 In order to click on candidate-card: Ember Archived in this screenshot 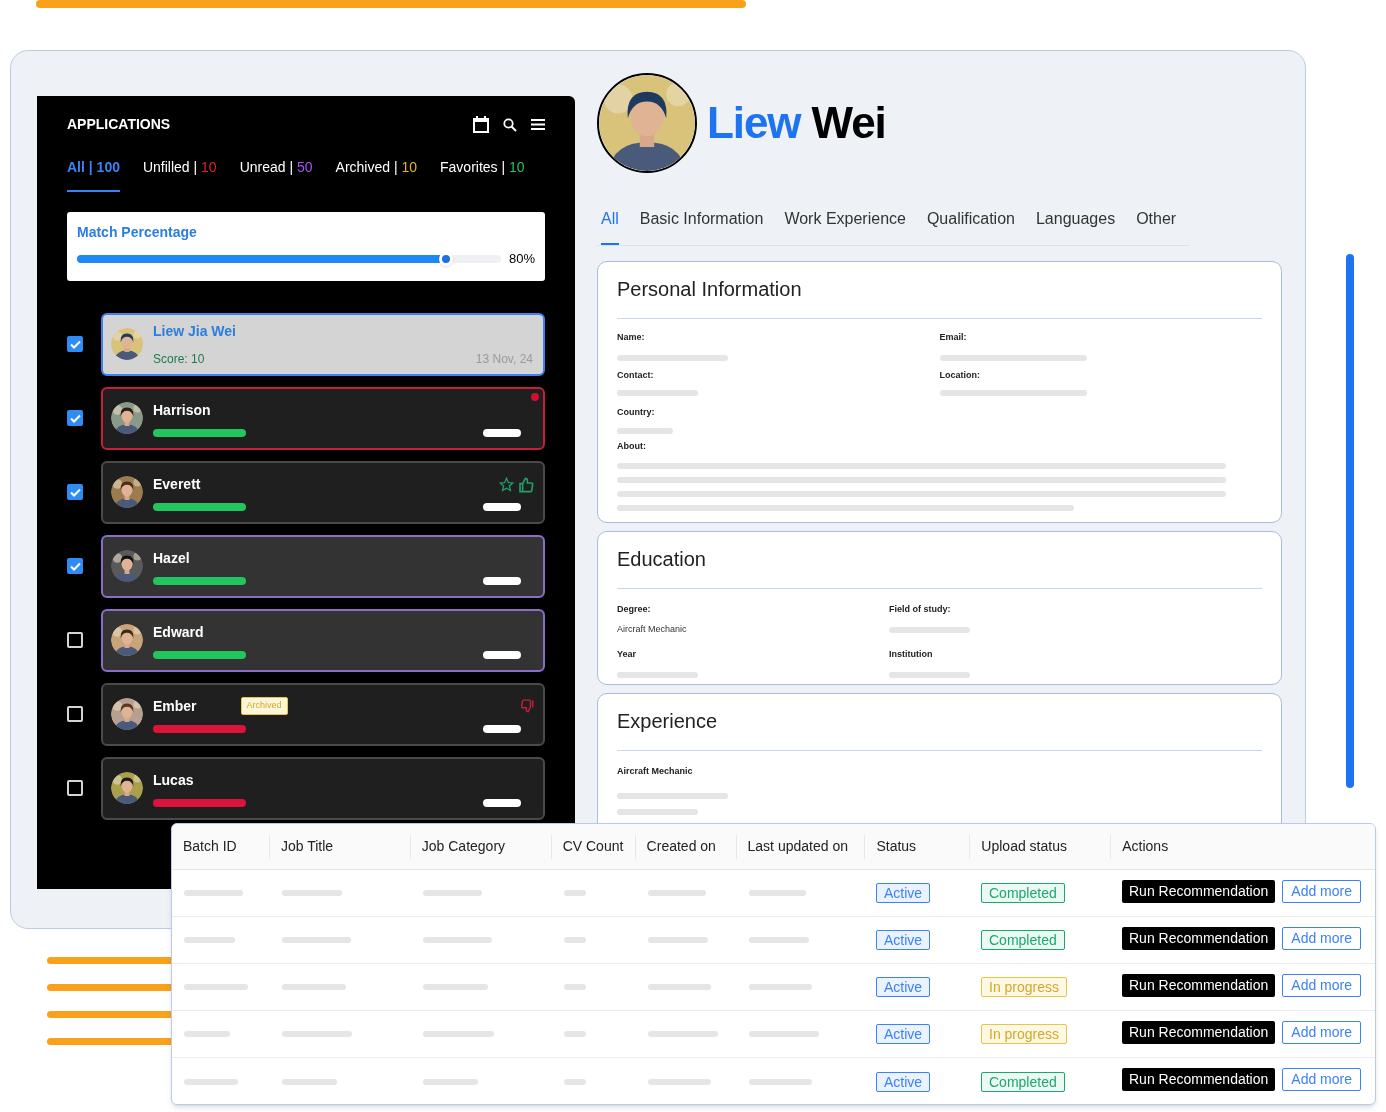, I will do `click(323, 714)`.